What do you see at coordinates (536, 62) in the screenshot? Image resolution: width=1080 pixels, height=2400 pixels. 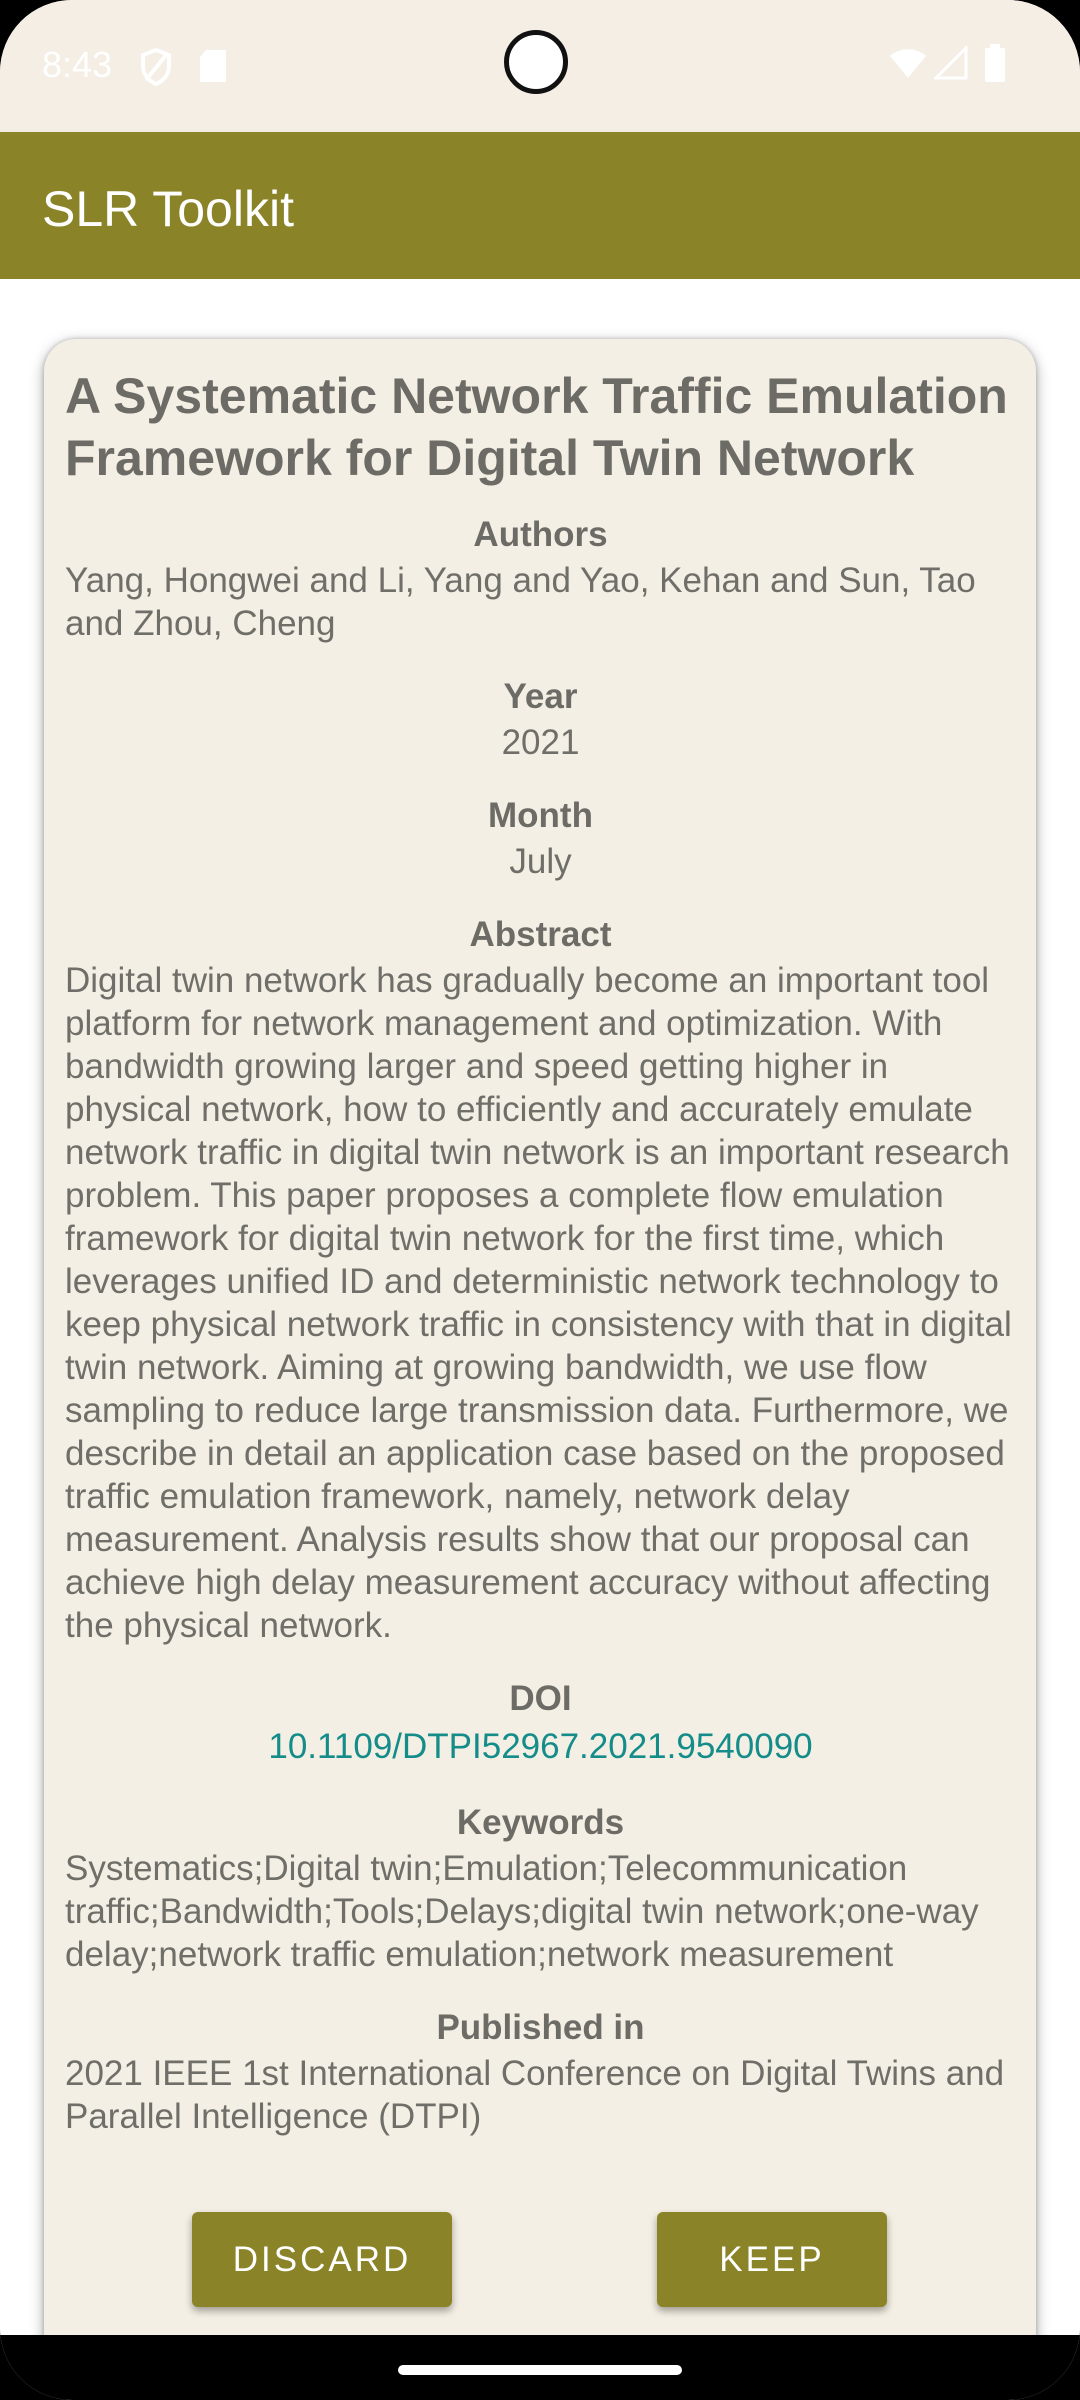 I see `front-camera-cutout` at bounding box center [536, 62].